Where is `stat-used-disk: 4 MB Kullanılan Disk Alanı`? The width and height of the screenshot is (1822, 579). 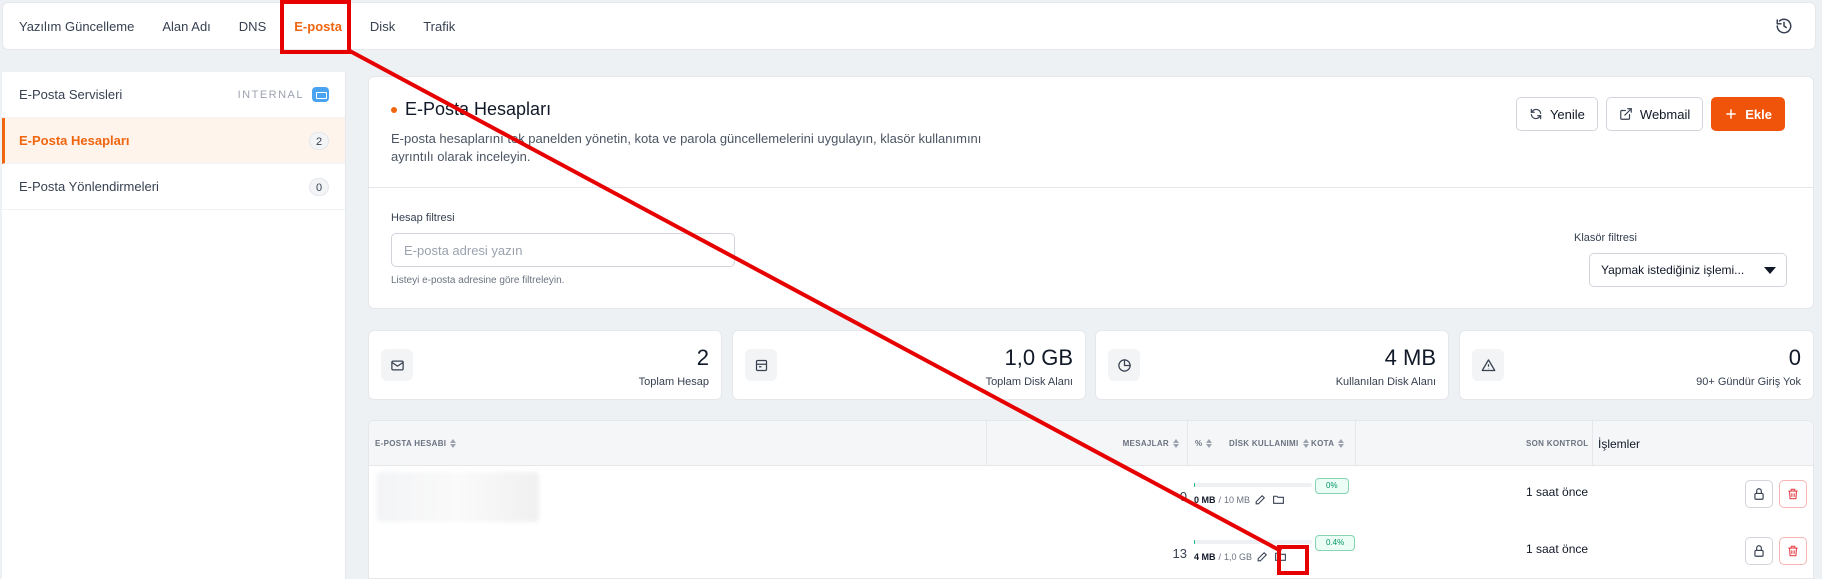 stat-used-disk: 4 MB Kullanılan Disk Alanı is located at coordinates (1272, 365).